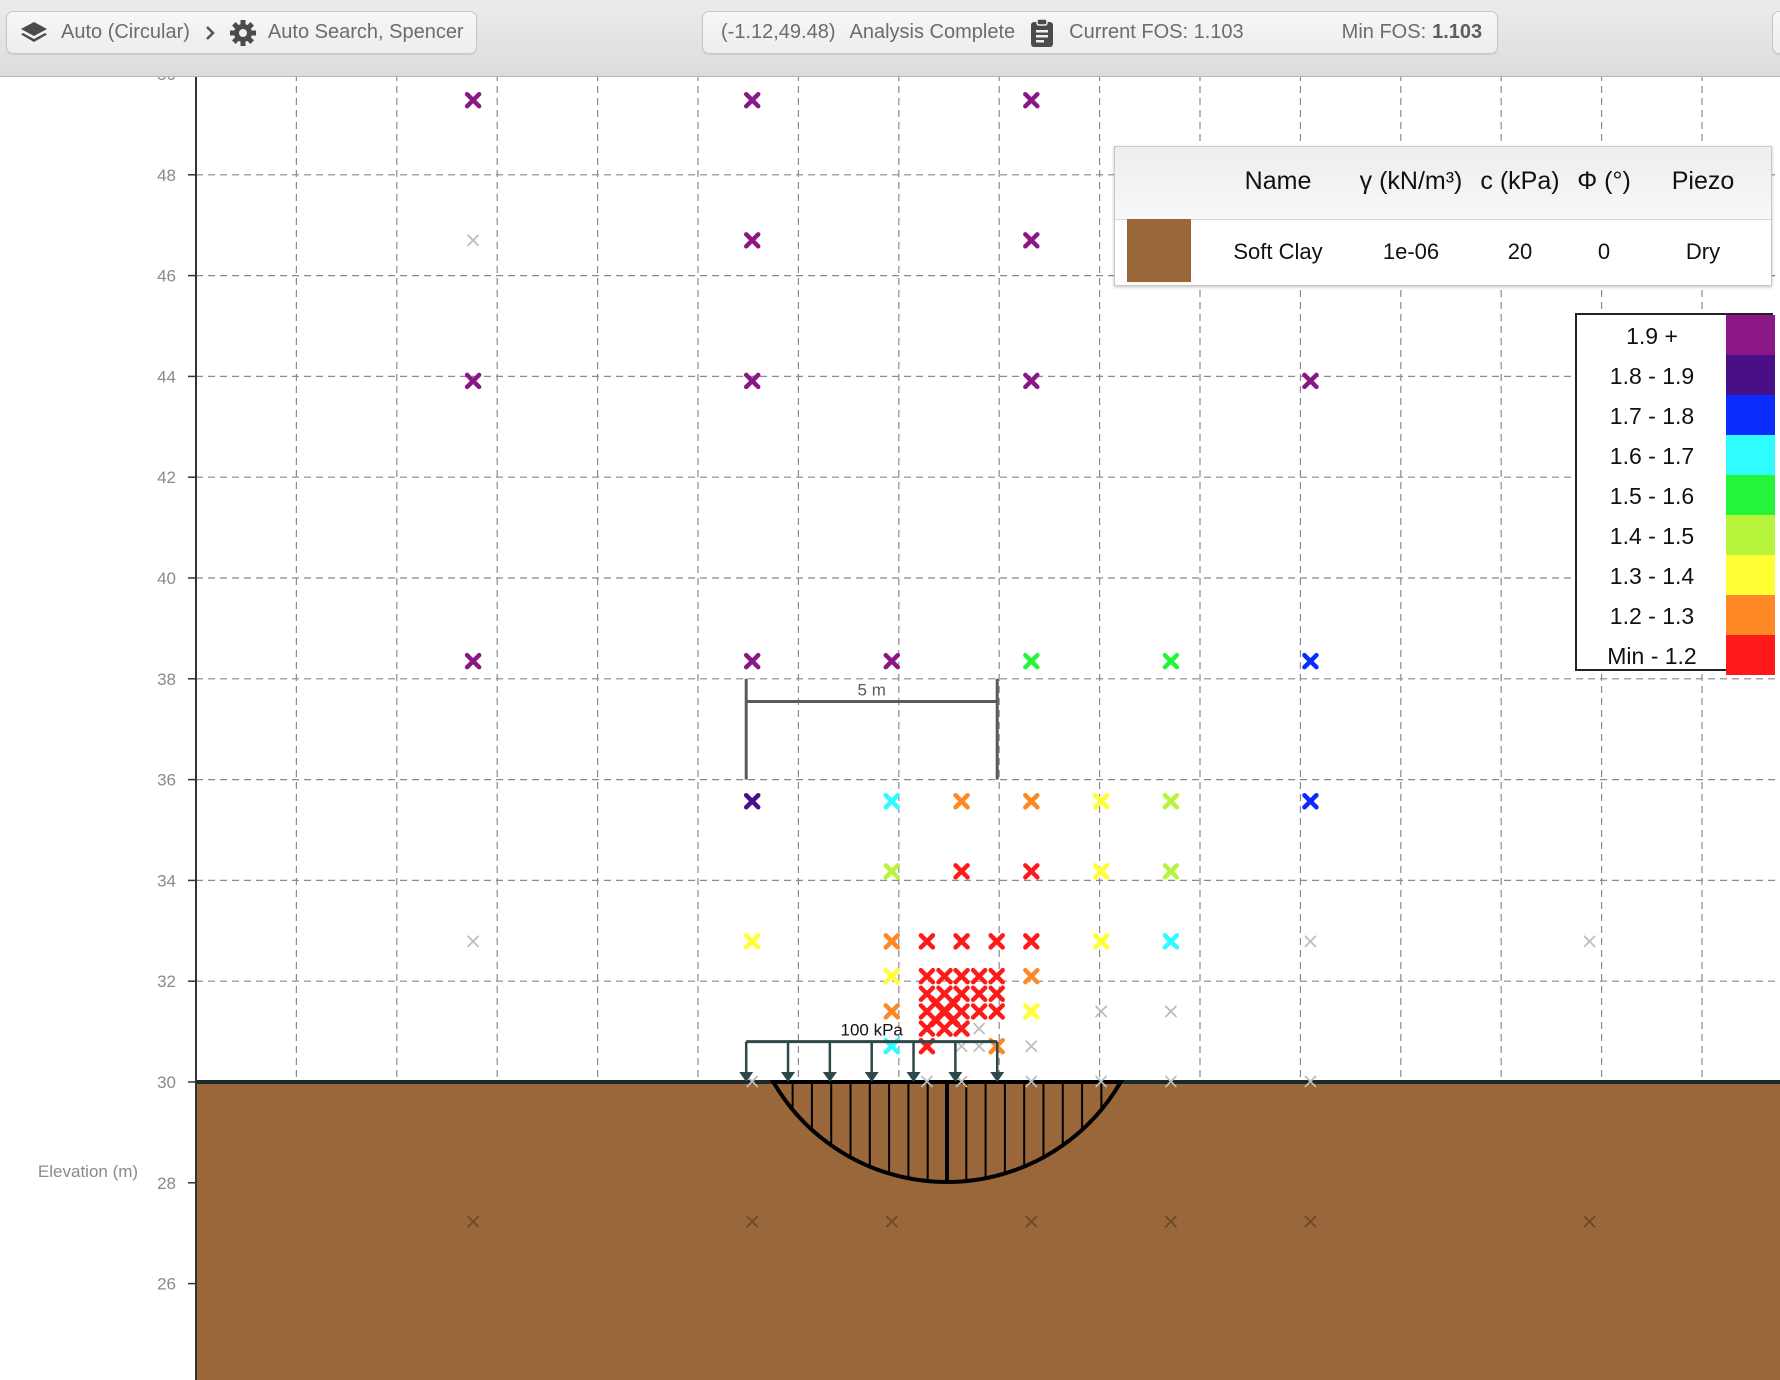 This screenshot has height=1380, width=1780. I want to click on load-label: 100 kPa, so click(872, 1030).